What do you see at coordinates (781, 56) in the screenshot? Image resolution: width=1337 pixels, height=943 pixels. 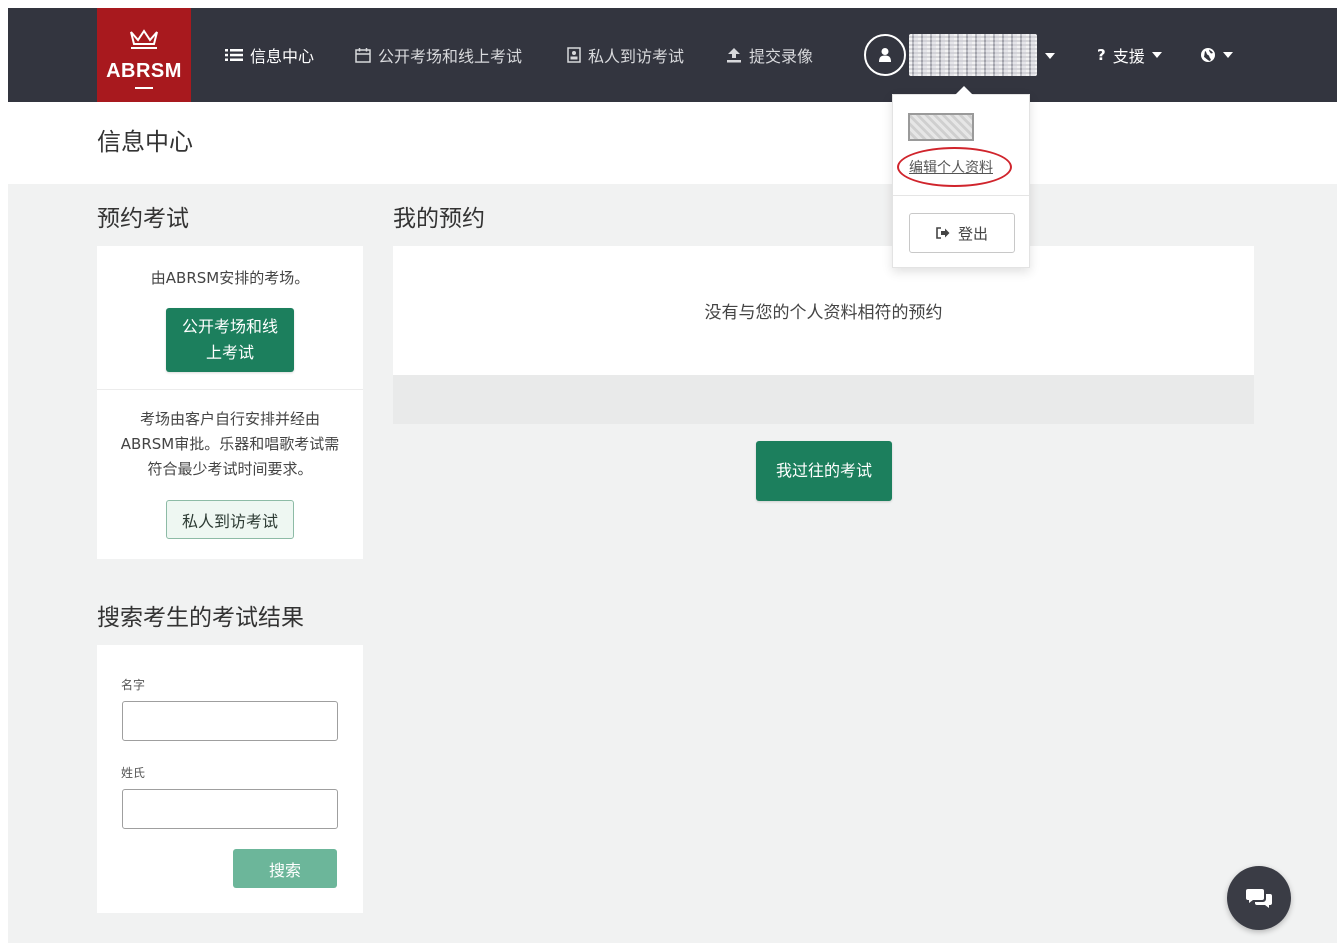 I see `nav-item-label: 提交录像` at bounding box center [781, 56].